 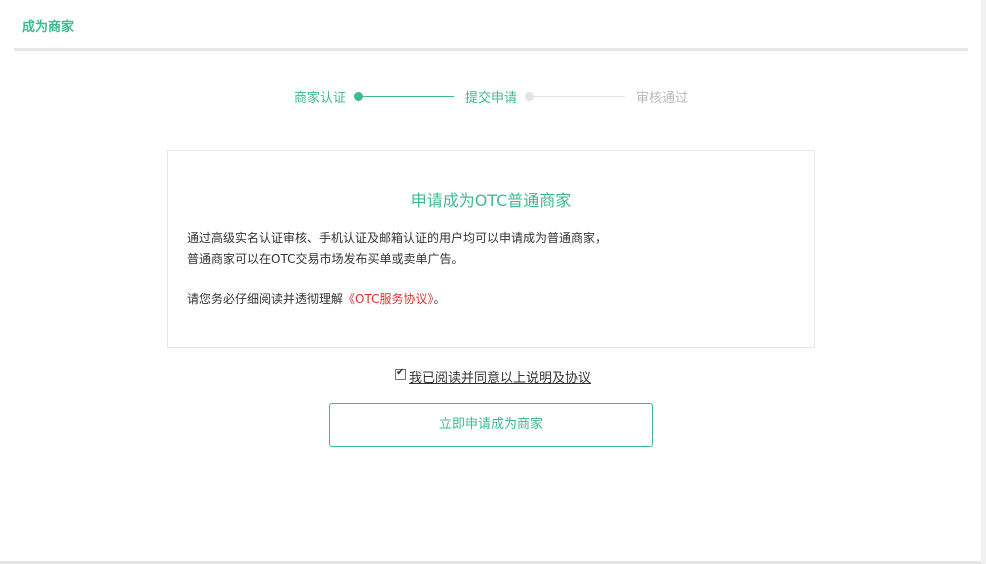 I want to click on step-submit-application: 提交申请, so click(x=491, y=98).